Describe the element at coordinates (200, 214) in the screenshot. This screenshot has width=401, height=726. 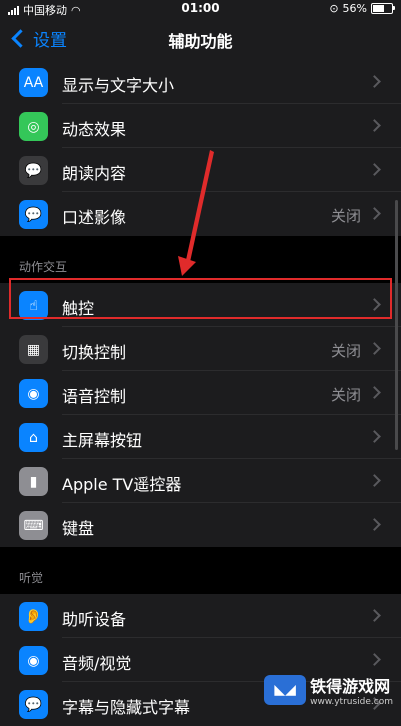
I see `settings-row: 💬 口述影像 关闭` at that location.